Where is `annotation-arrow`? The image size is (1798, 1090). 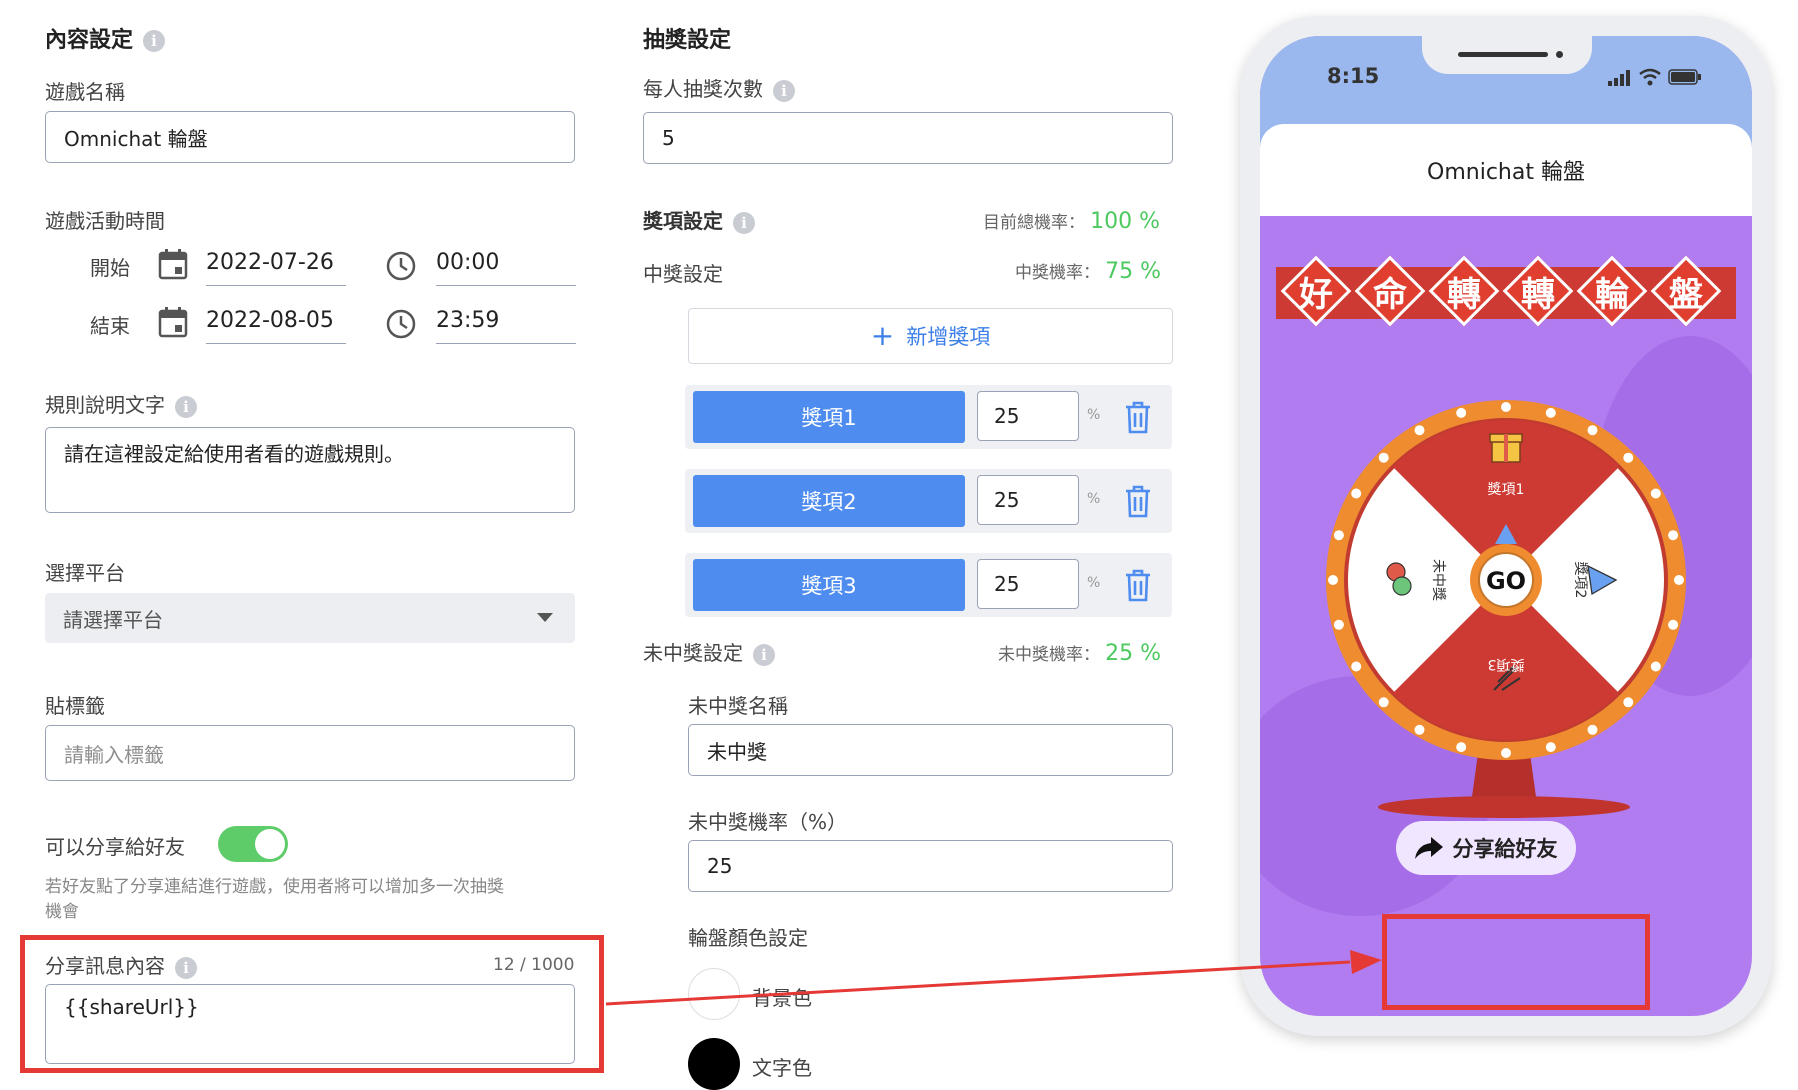
annotation-arrow is located at coordinates (993, 978).